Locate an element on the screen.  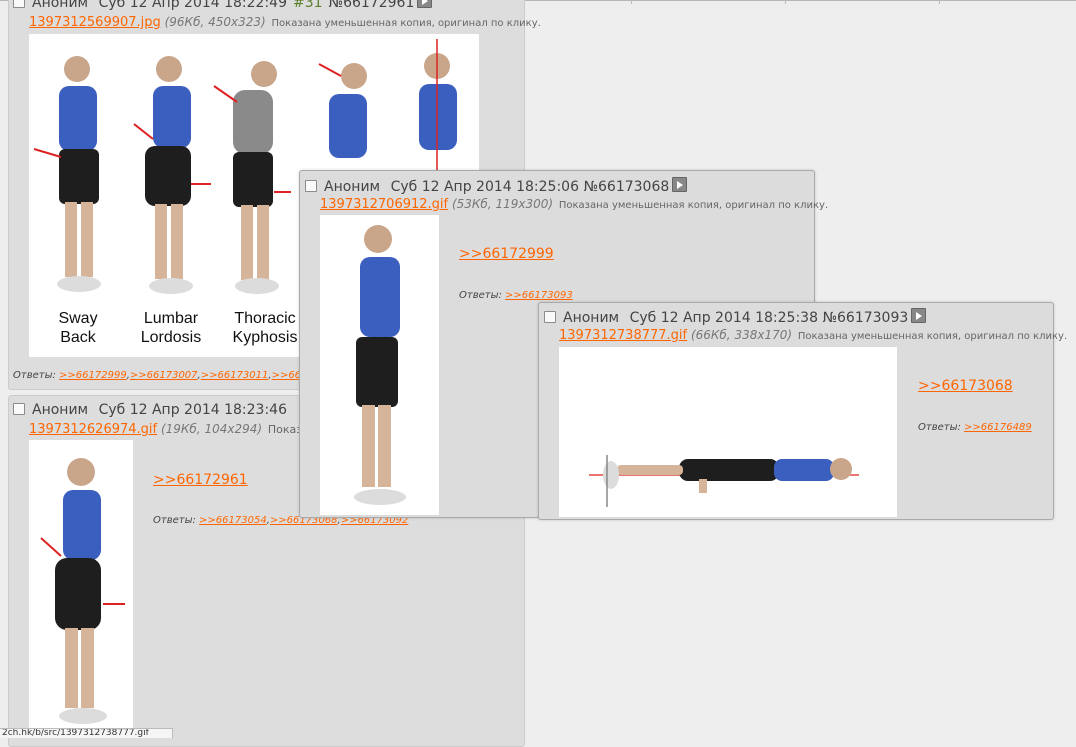
figure-forward-head is located at coordinates (342, 110).